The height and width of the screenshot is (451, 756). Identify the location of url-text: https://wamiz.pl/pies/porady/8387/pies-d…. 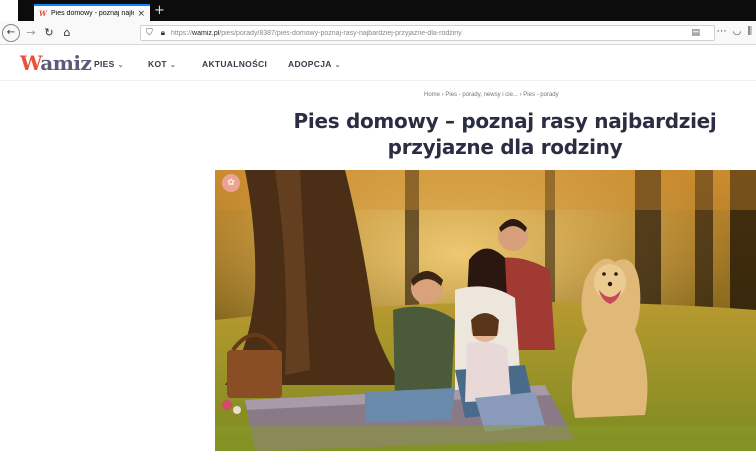
(316, 33).